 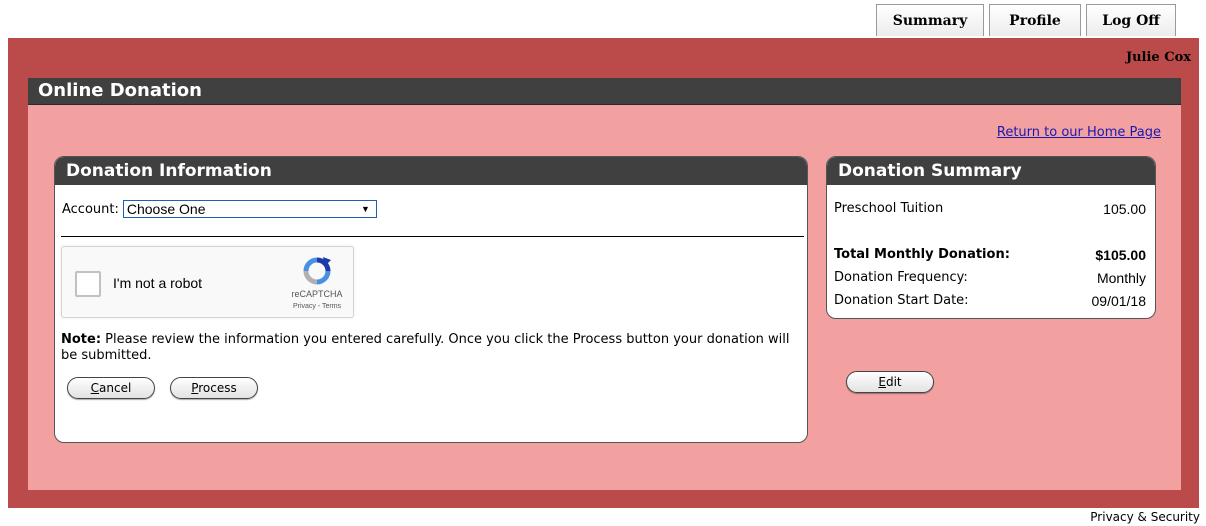 What do you see at coordinates (317, 271) in the screenshot?
I see `recaptcha-logo-icon` at bounding box center [317, 271].